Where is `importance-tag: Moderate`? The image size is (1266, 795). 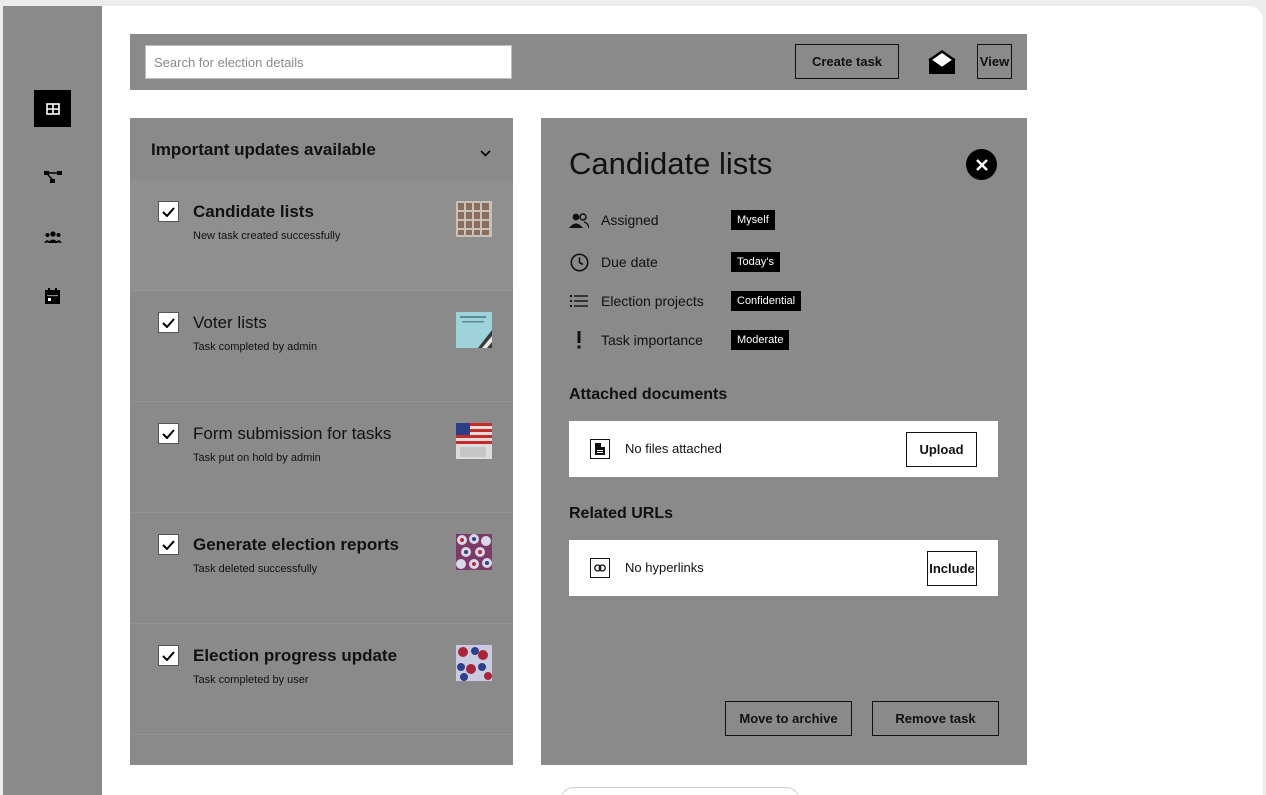 importance-tag: Moderate is located at coordinates (760, 340).